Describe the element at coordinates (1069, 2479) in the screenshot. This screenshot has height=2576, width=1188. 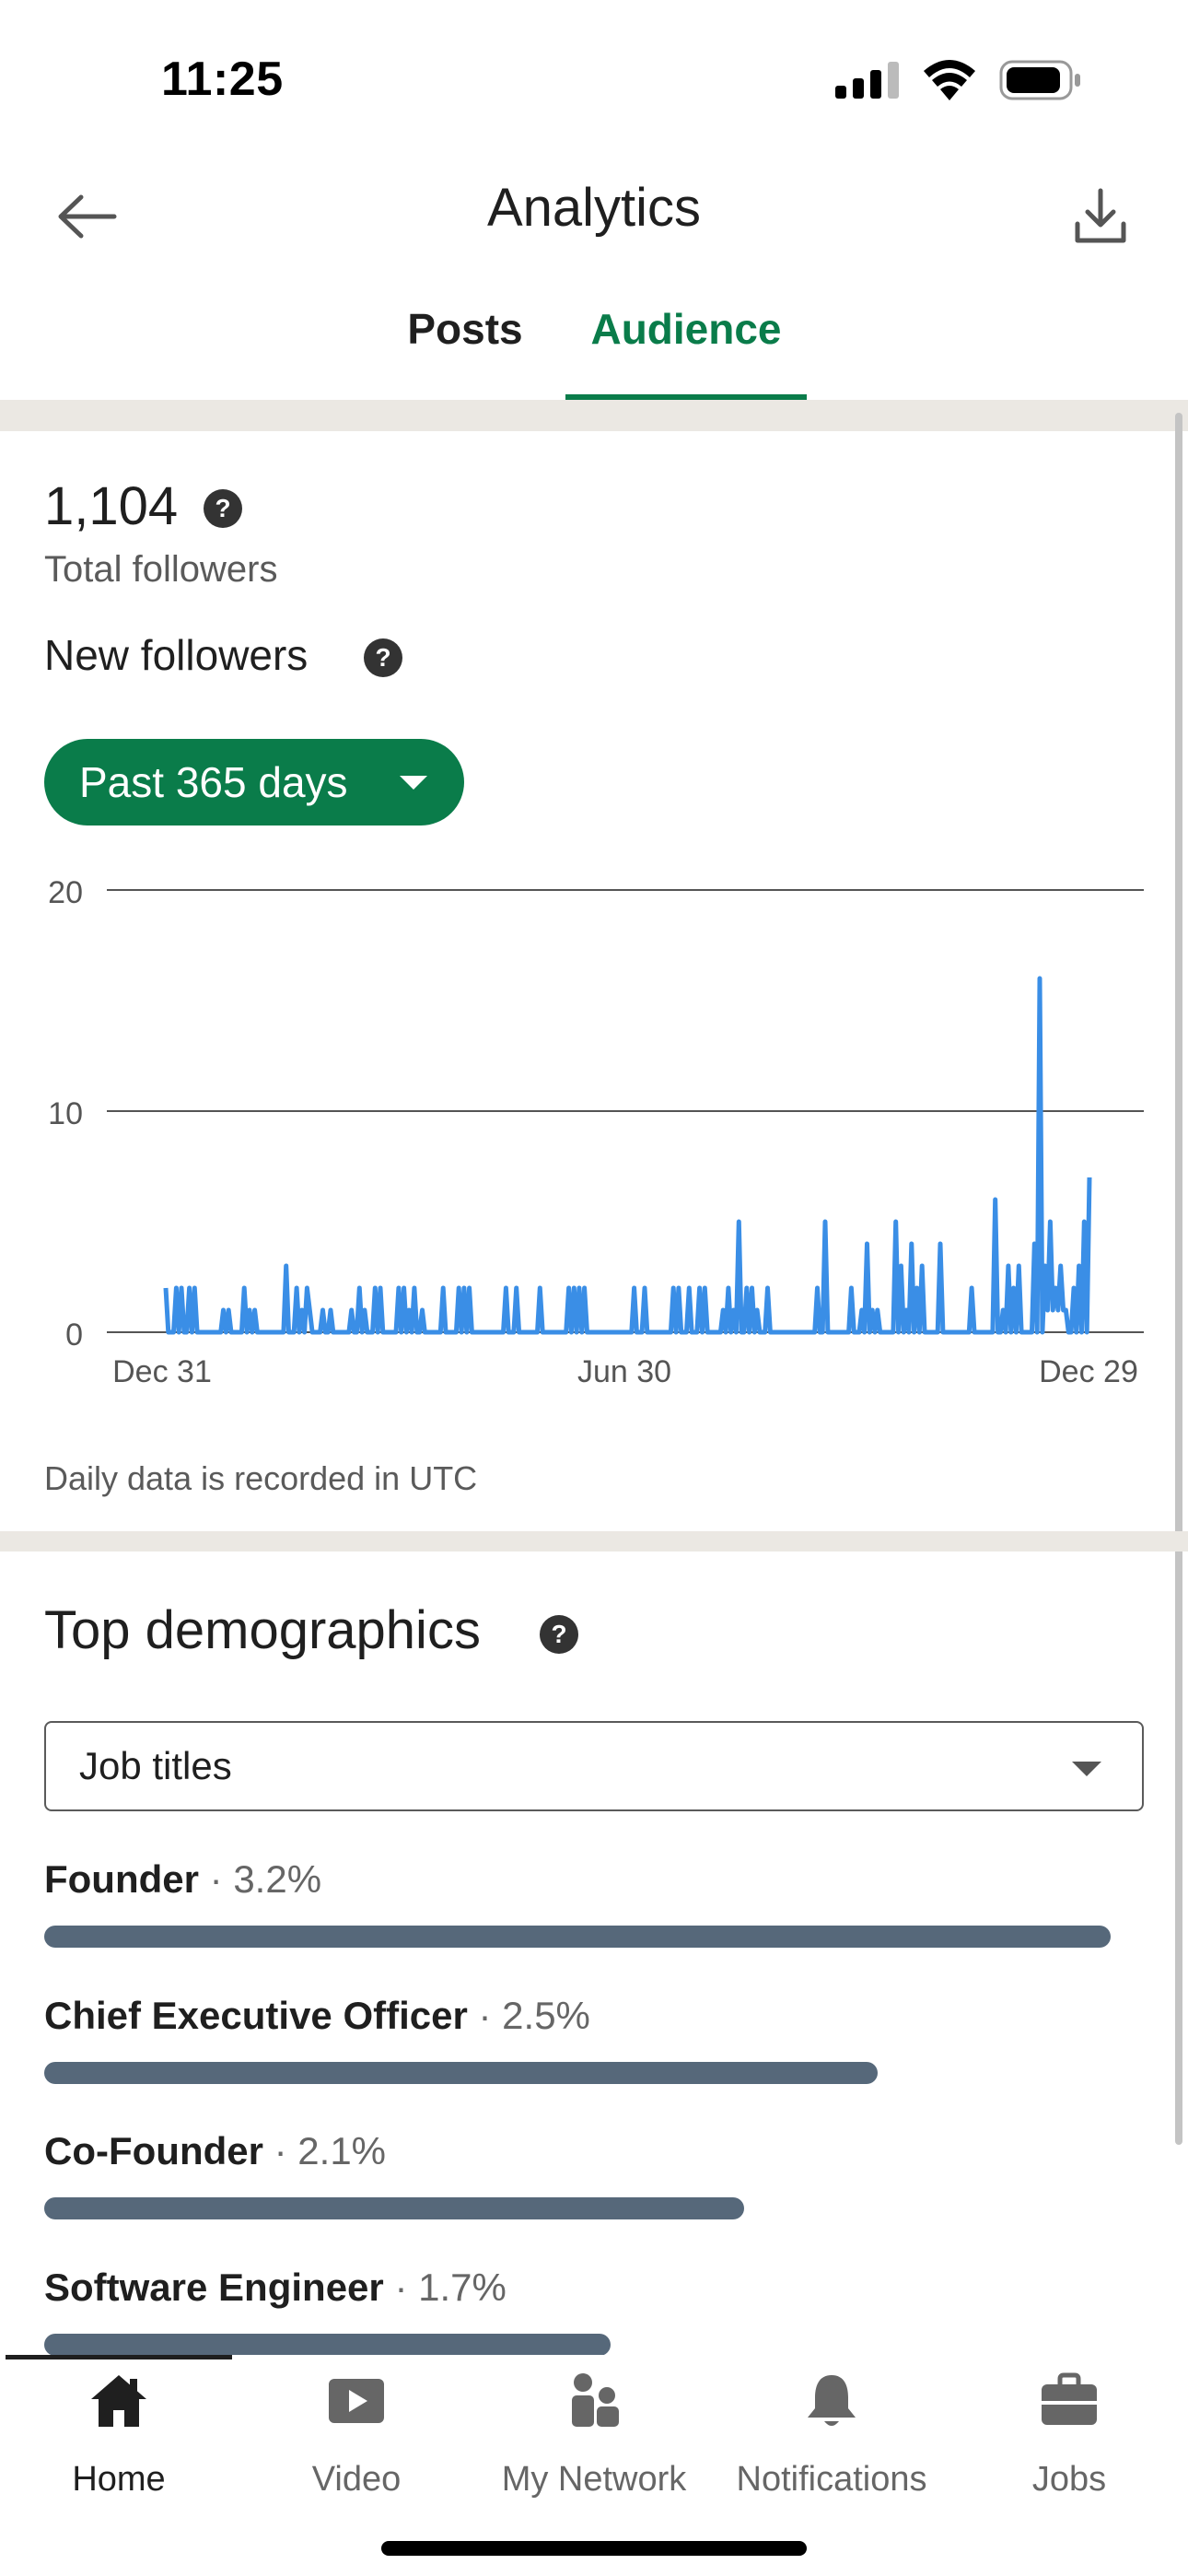
I see `nav-label: Jobs` at that location.